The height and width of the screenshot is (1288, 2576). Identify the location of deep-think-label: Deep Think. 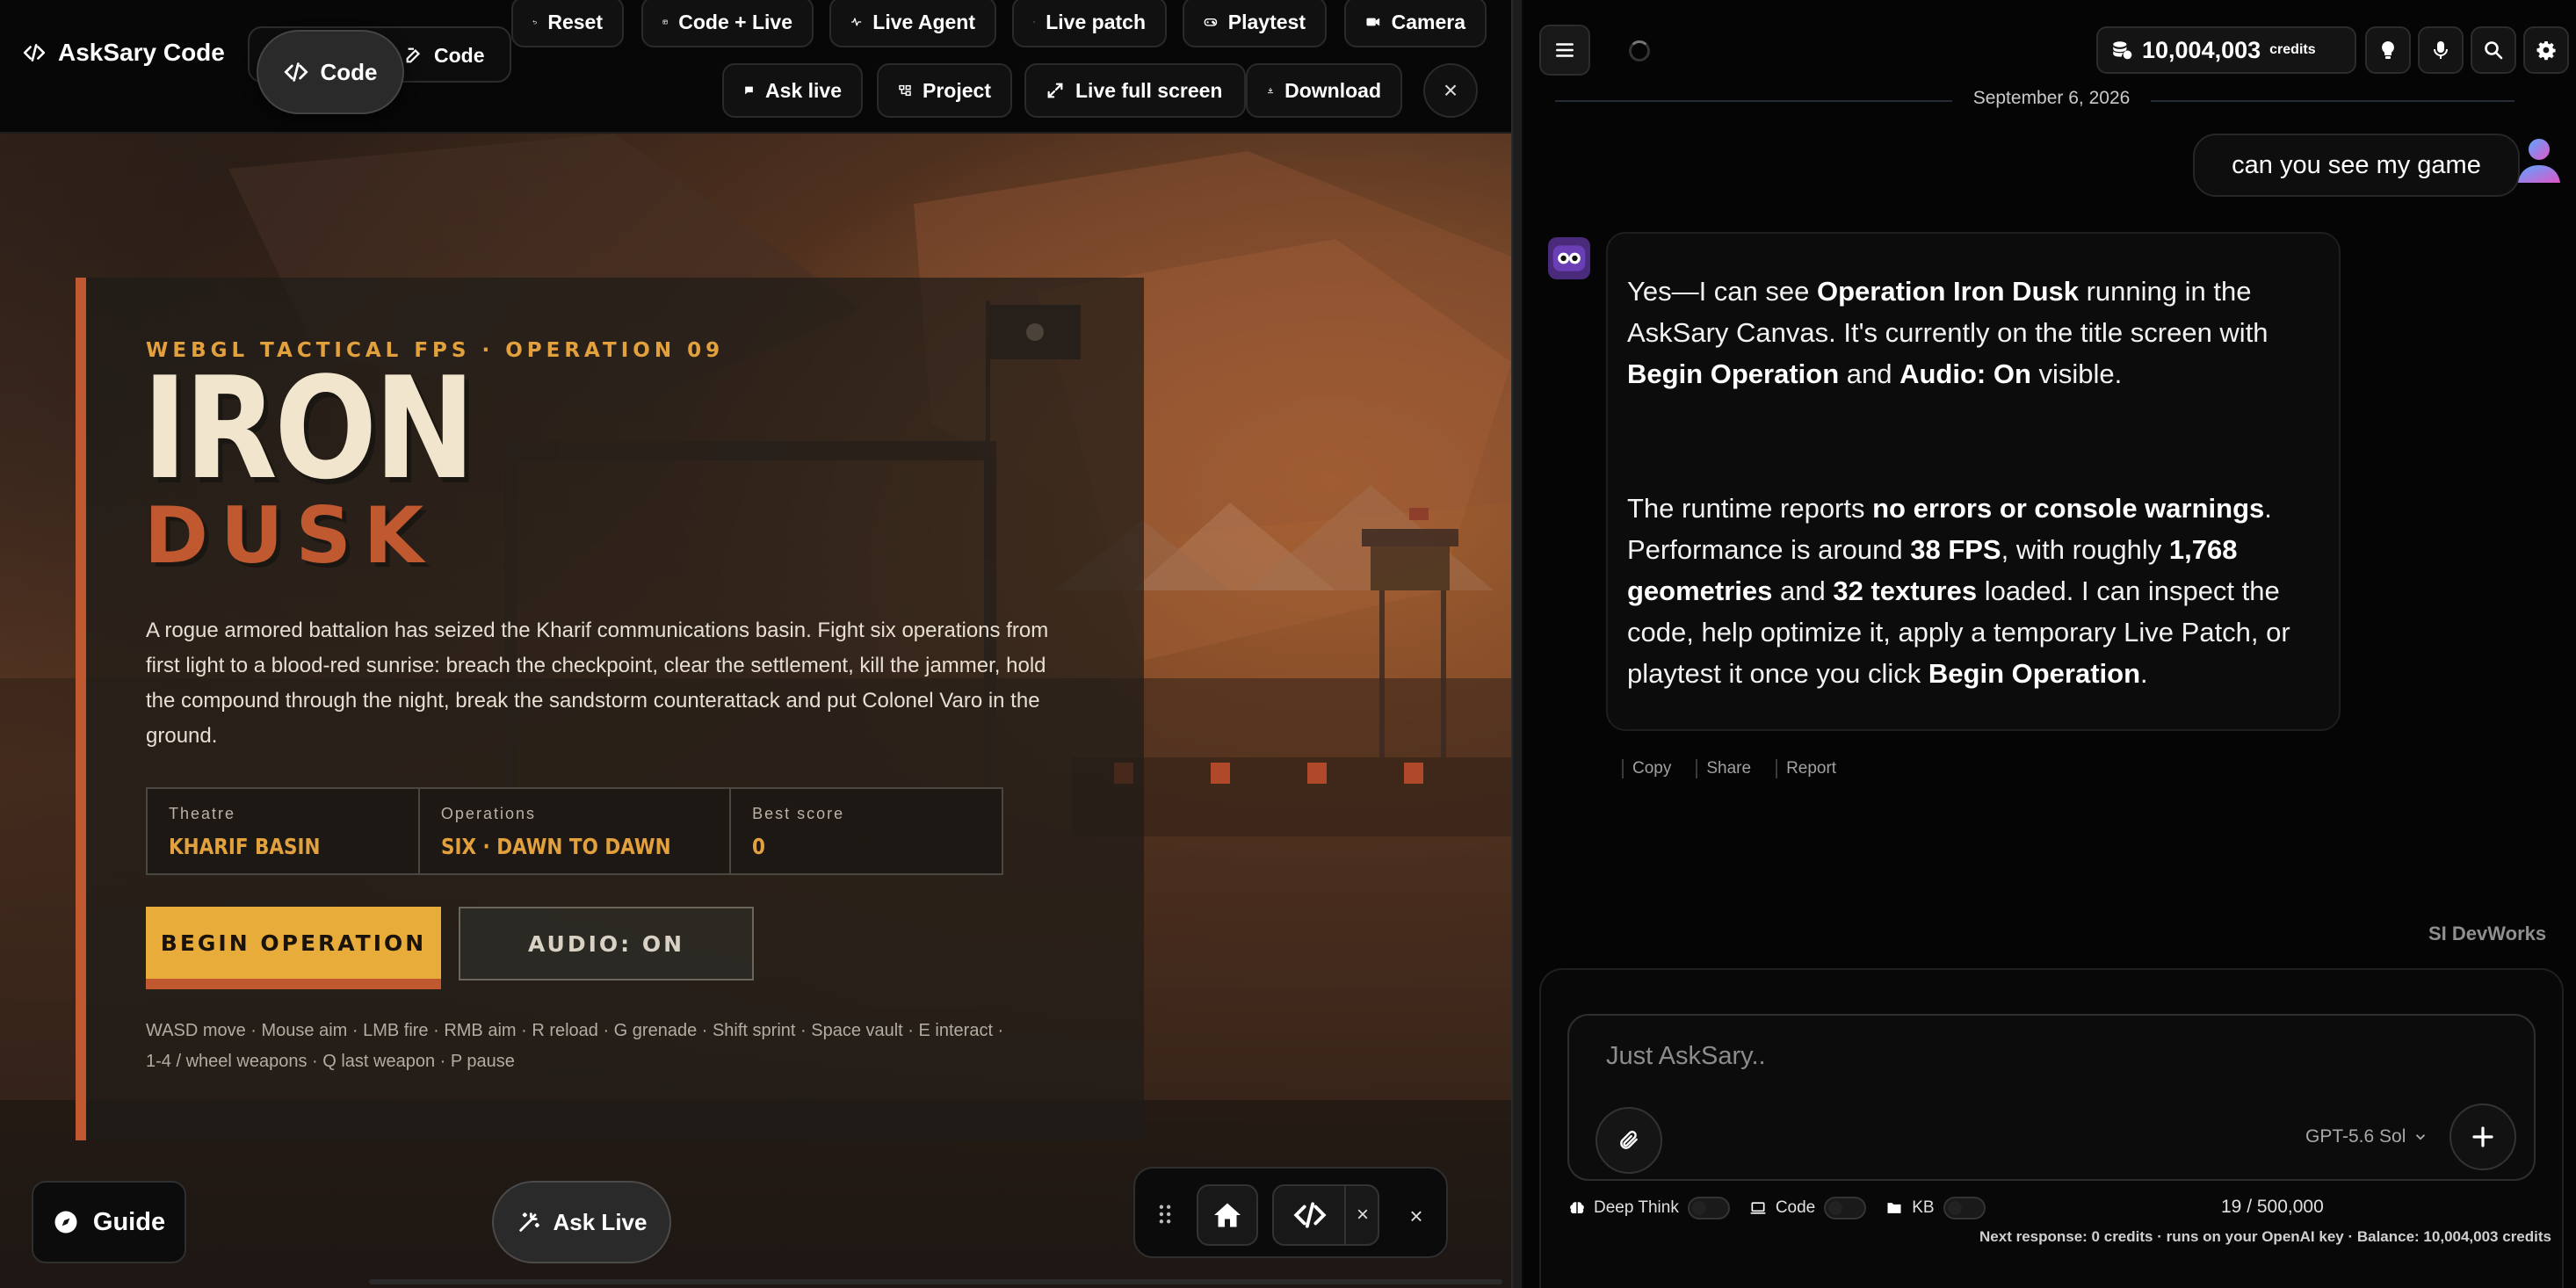
(1636, 1207).